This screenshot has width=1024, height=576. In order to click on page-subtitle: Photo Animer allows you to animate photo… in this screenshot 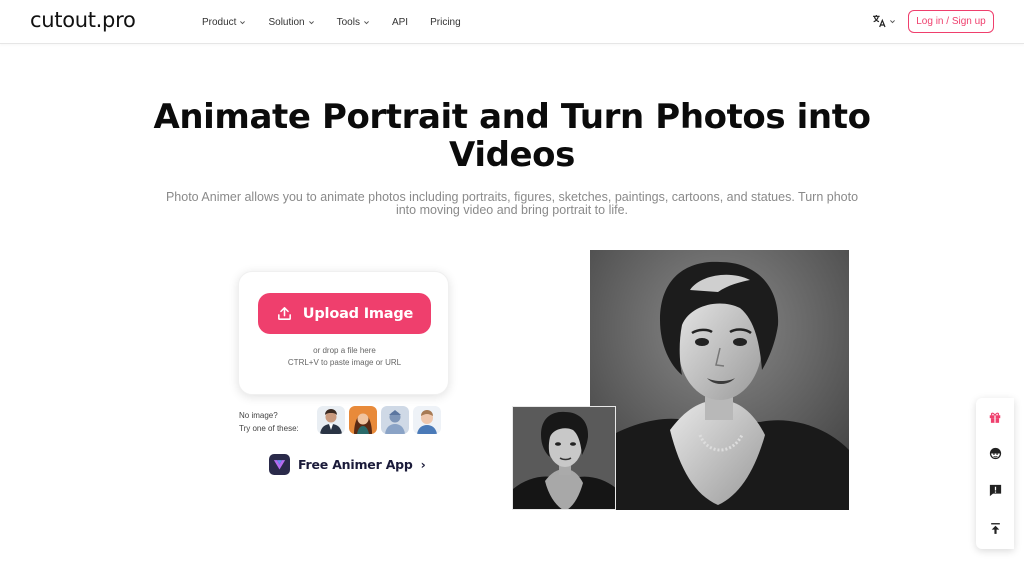, I will do `click(512, 204)`.